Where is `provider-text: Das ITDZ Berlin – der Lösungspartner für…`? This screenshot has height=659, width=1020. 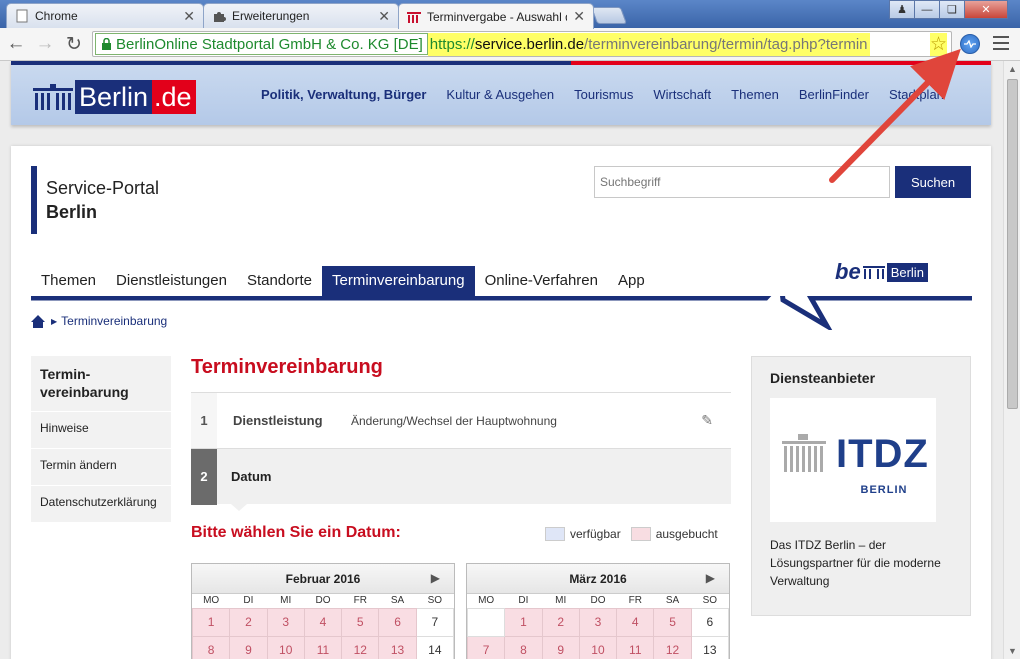 provider-text: Das ITDZ Berlin – der Lösungspartner für… is located at coordinates (855, 563).